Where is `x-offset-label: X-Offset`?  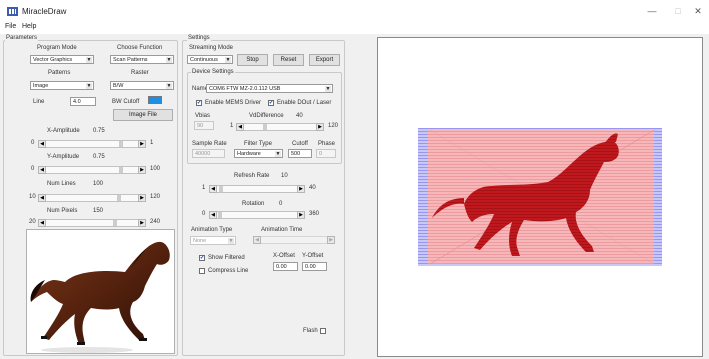 x-offset-label: X-Offset is located at coordinates (284, 256).